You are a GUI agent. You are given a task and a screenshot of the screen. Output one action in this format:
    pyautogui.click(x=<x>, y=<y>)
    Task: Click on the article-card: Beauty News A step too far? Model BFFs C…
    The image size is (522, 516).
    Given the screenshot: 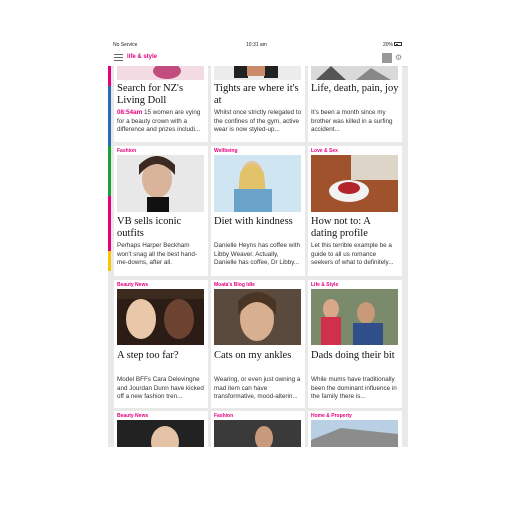 What is the action you would take?
    pyautogui.click(x=161, y=344)
    